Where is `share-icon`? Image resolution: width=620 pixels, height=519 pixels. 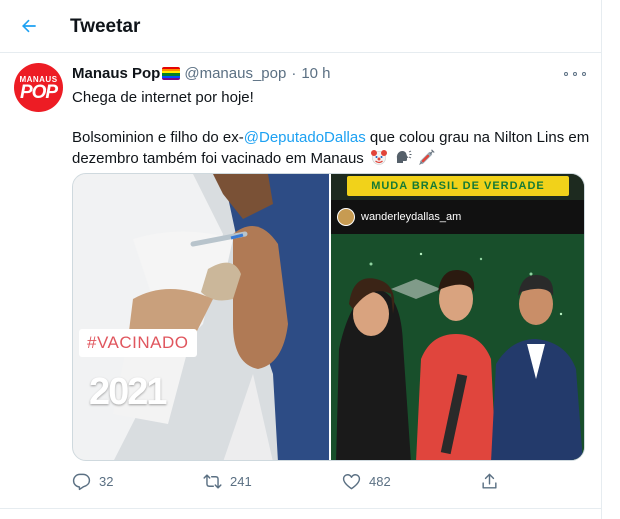
share-icon is located at coordinates (489, 481).